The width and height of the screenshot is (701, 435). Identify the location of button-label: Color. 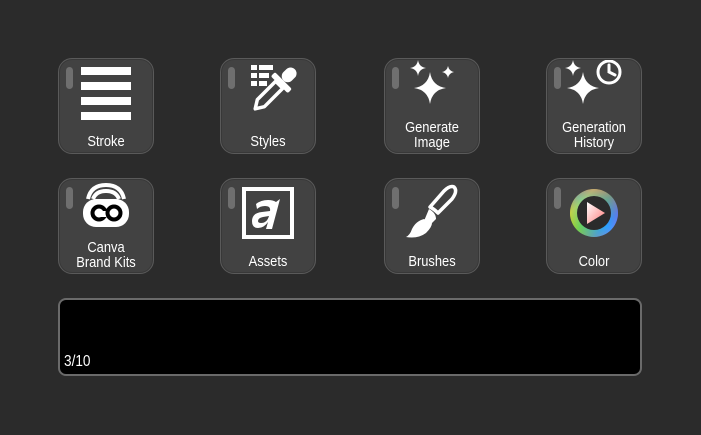
(594, 261).